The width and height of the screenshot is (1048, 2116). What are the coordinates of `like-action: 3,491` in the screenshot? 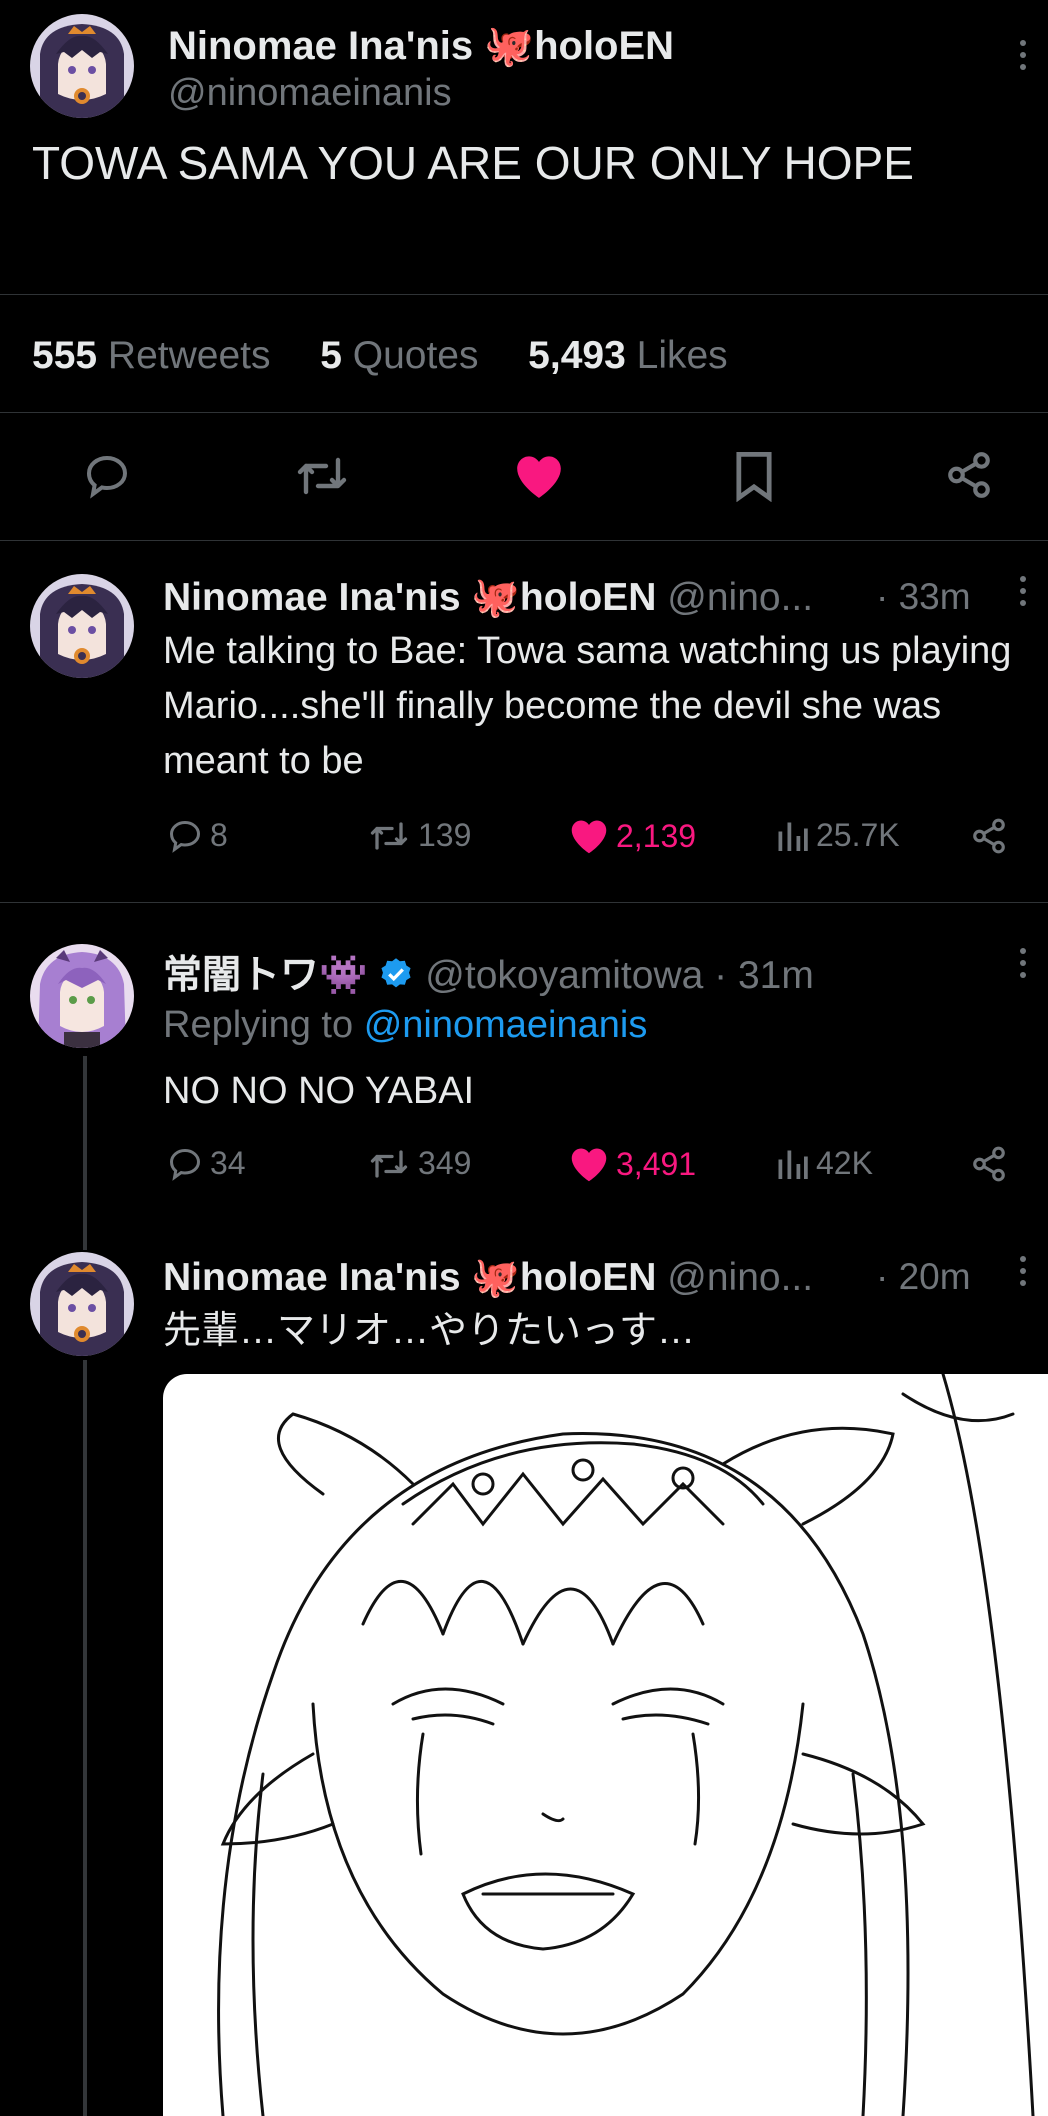 It's located at (632, 1164).